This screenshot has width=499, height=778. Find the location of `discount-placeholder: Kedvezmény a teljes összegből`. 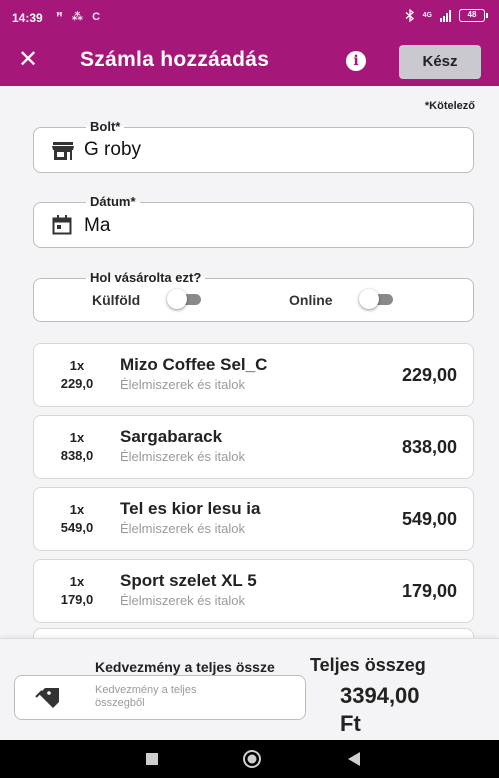

discount-placeholder: Kedvezmény a teljes összegből is located at coordinates (146, 696).